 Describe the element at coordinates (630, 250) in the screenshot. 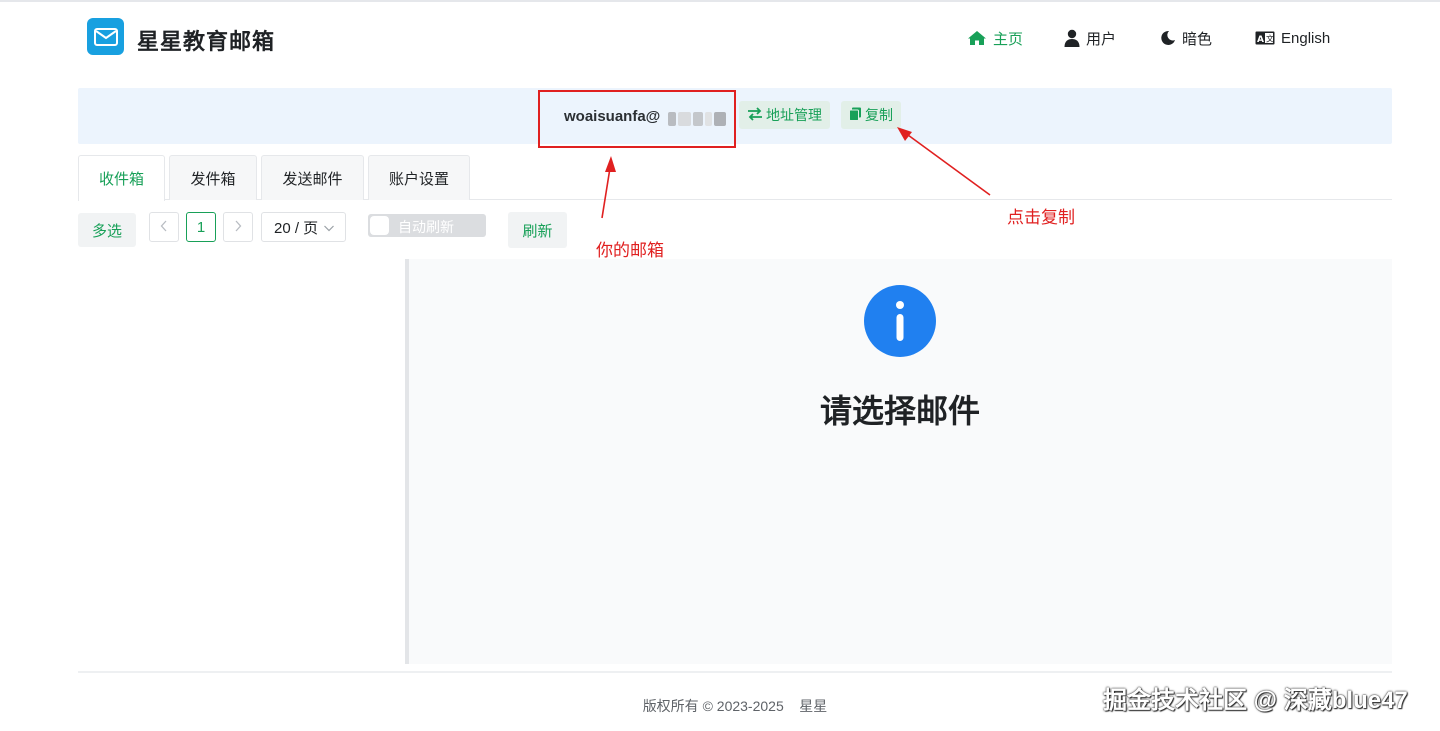

I see `annotation-your-mailbox: 你的邮箱` at that location.